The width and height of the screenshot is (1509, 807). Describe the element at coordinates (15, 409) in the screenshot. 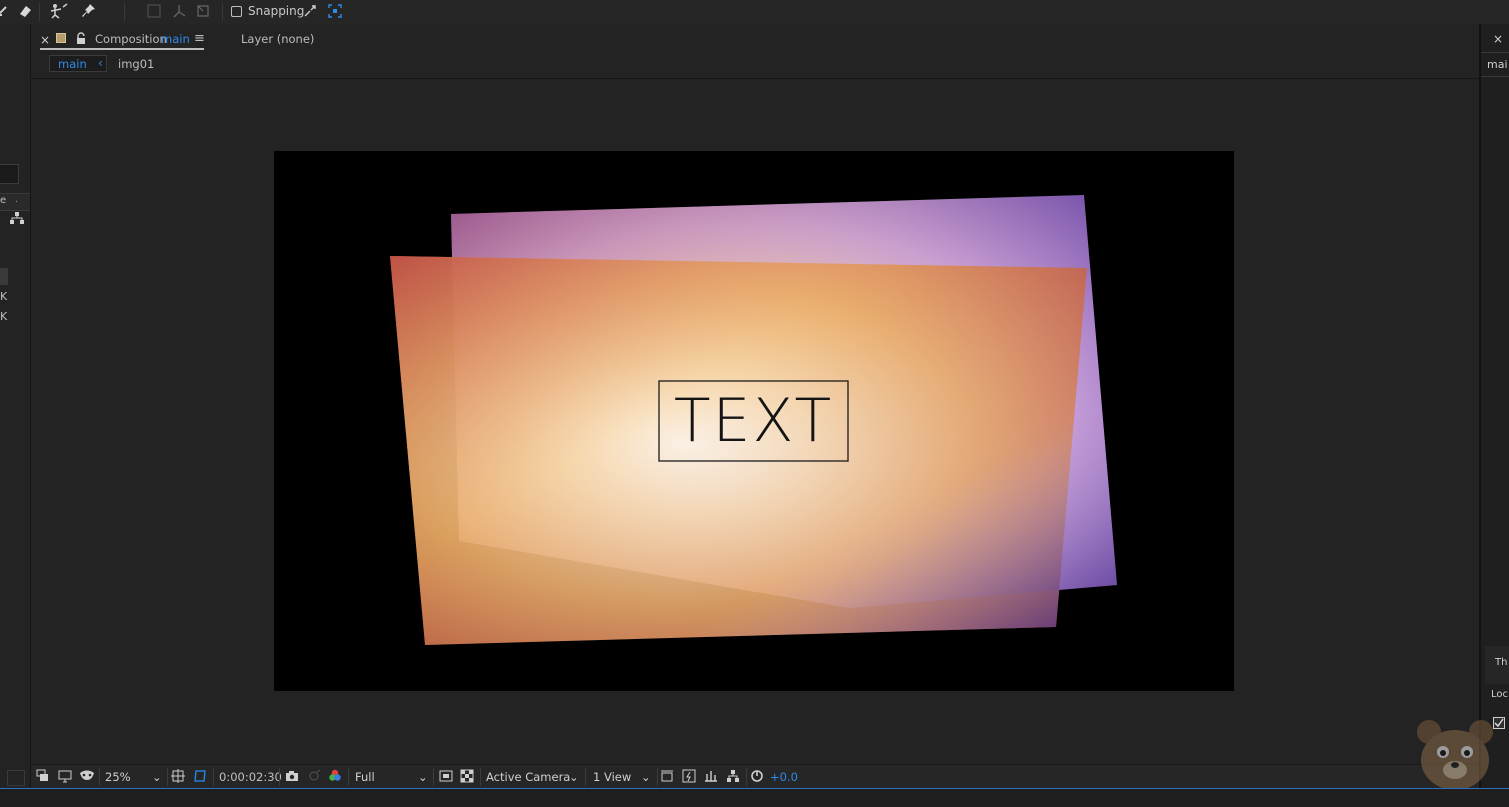

I see `left-project-panel: e . K K` at that location.